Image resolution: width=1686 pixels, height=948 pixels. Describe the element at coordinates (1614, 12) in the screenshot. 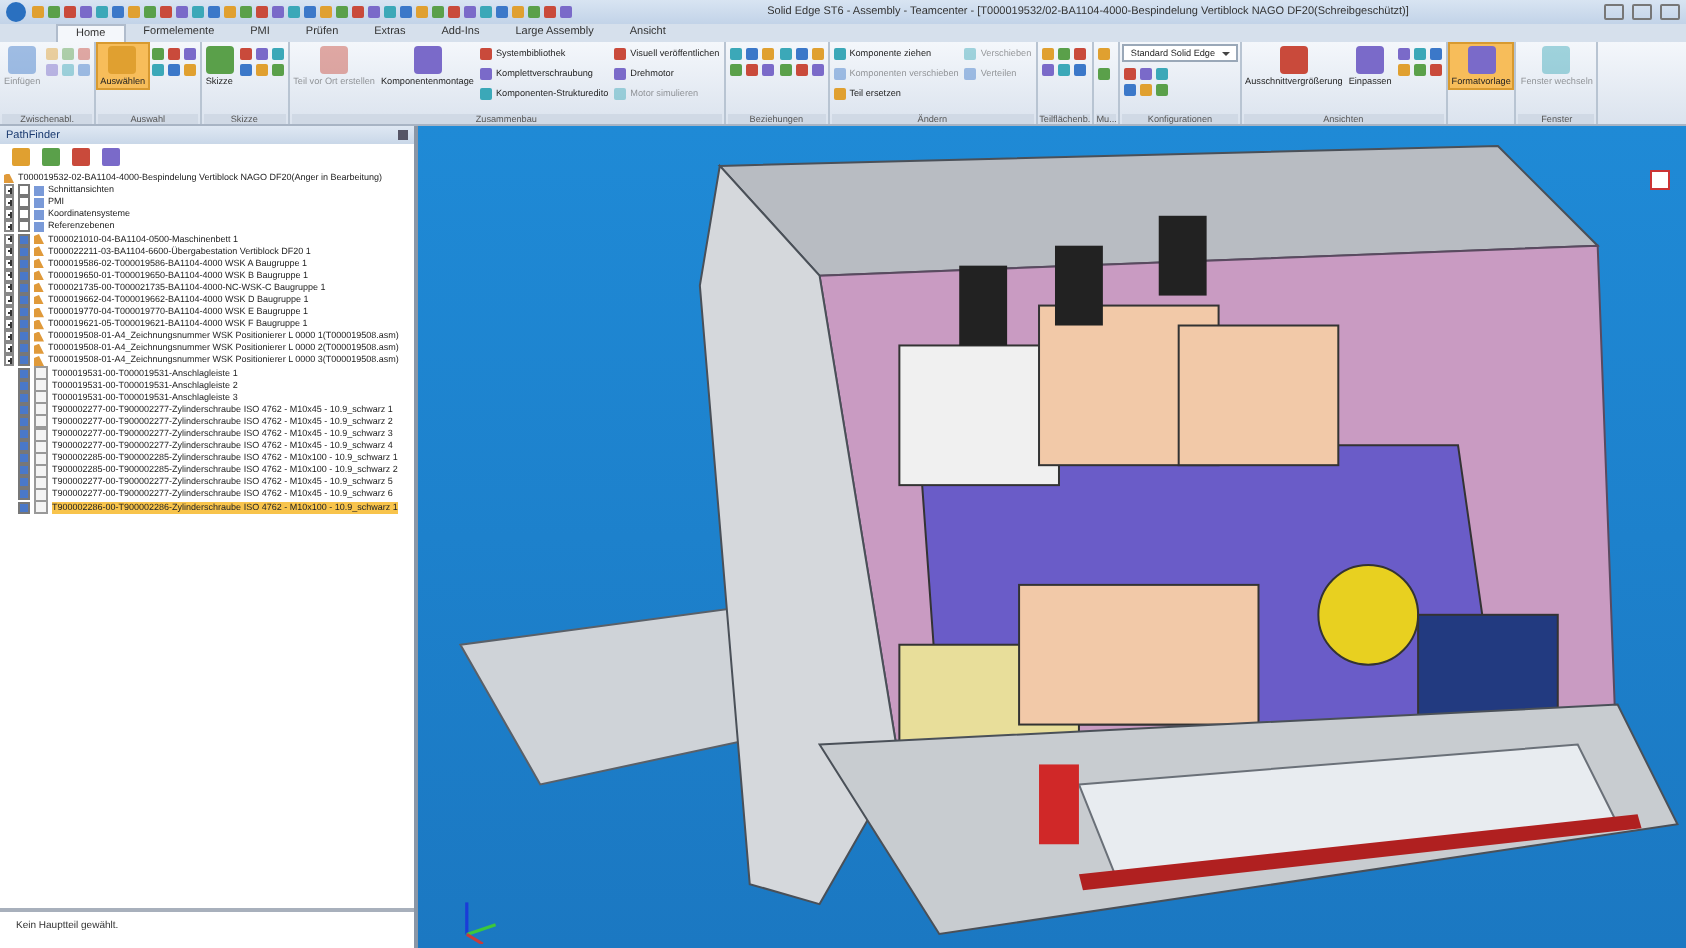

I see `minimize-icon` at that location.